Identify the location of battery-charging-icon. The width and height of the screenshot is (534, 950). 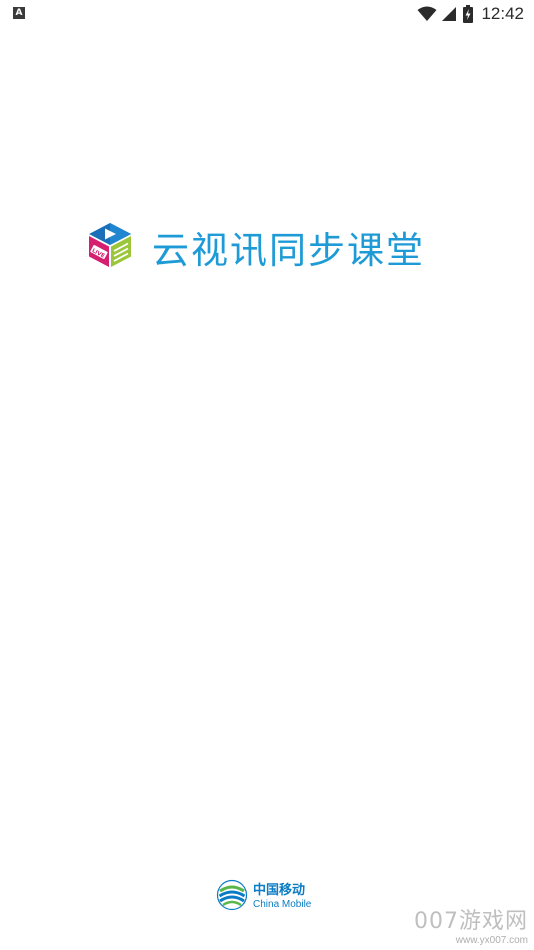
(468, 14).